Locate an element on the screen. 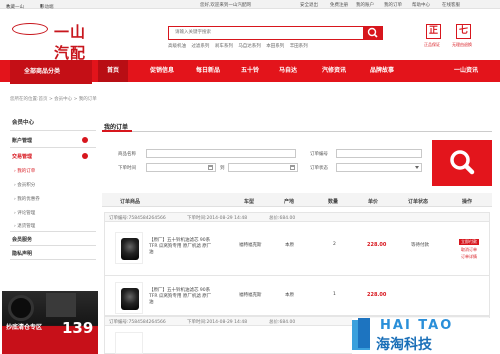  clearance-ad-banner: 抄底清仓专区 139 is located at coordinates (50, 322).